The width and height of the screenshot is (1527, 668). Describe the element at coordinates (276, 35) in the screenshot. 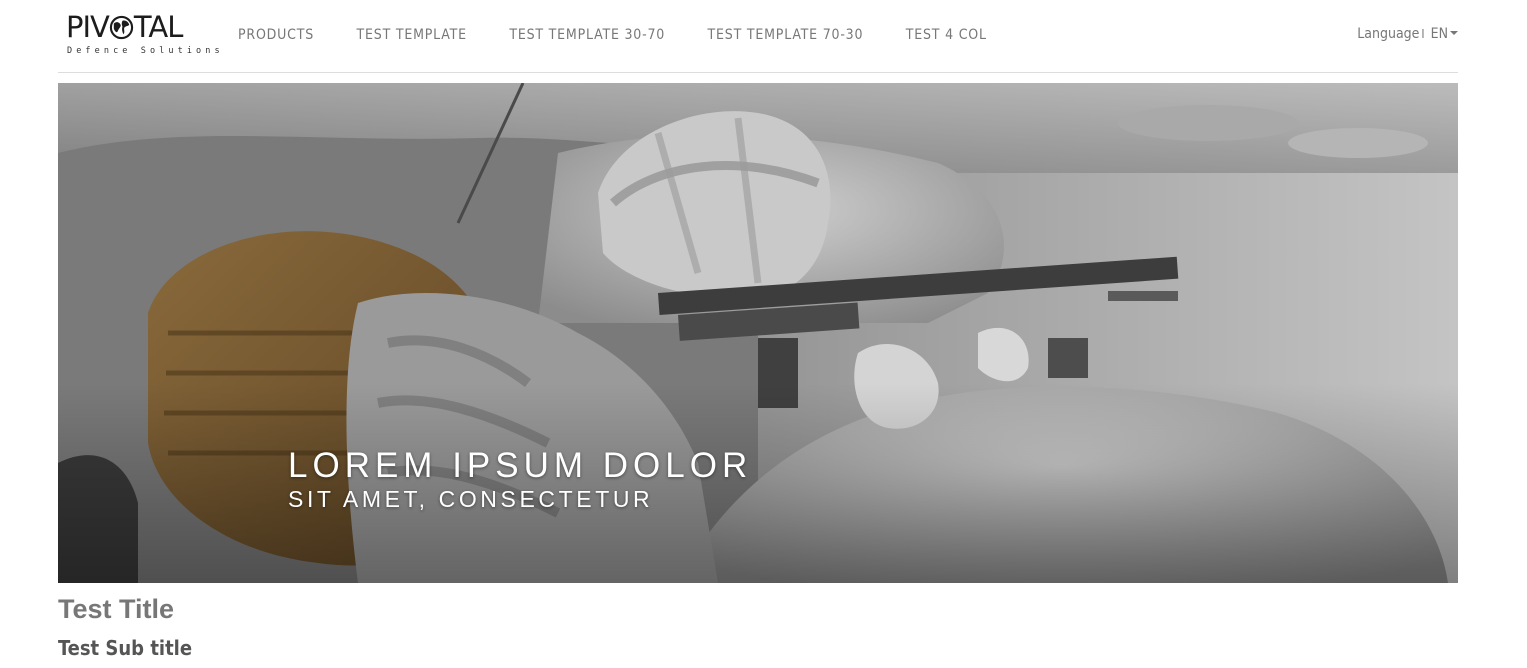

I see `nav-item-products: PRODUCTS` at that location.